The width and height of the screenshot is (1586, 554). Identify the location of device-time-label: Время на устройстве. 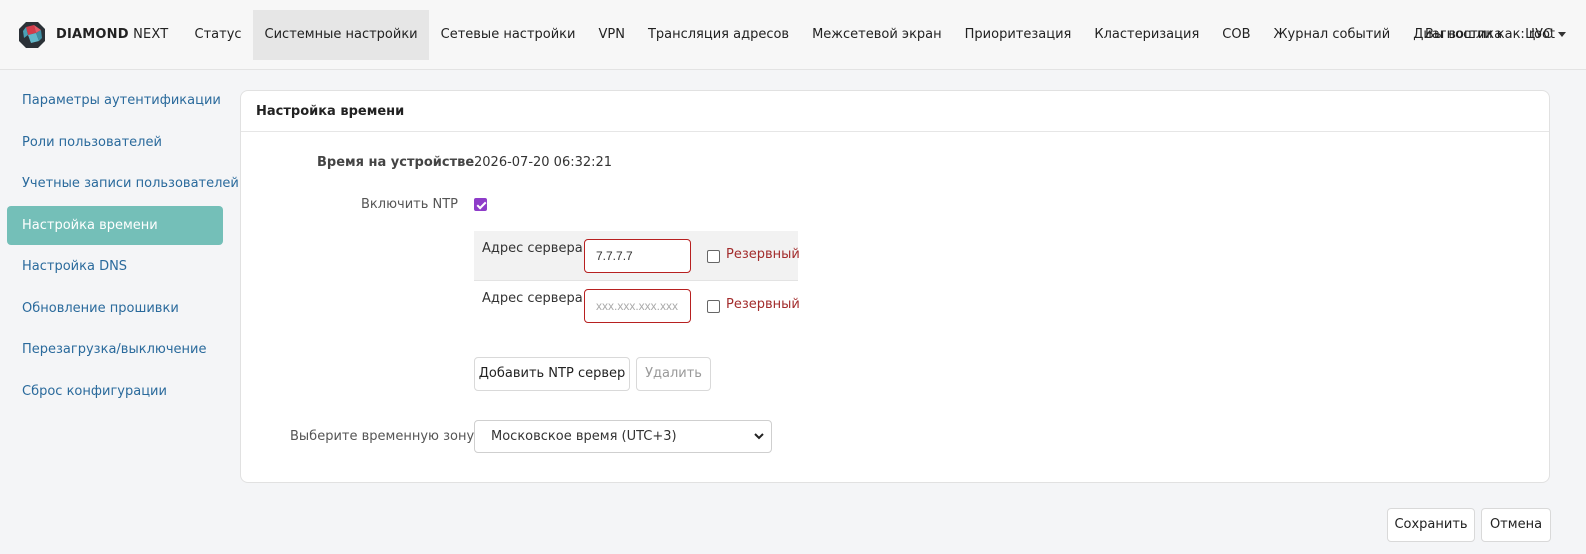
(396, 162).